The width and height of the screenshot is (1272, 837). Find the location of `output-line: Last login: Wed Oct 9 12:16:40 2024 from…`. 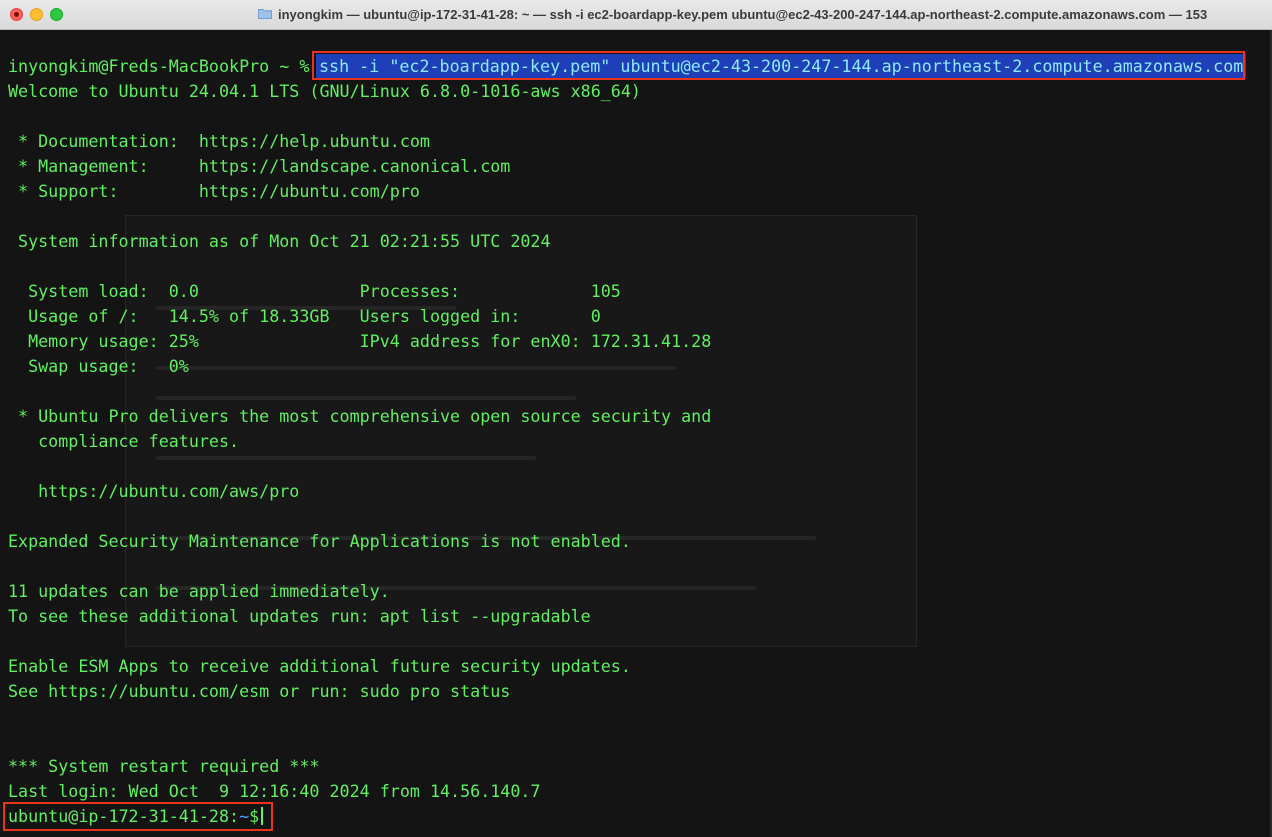

output-line: Last login: Wed Oct 9 12:16:40 2024 from… is located at coordinates (274, 791).